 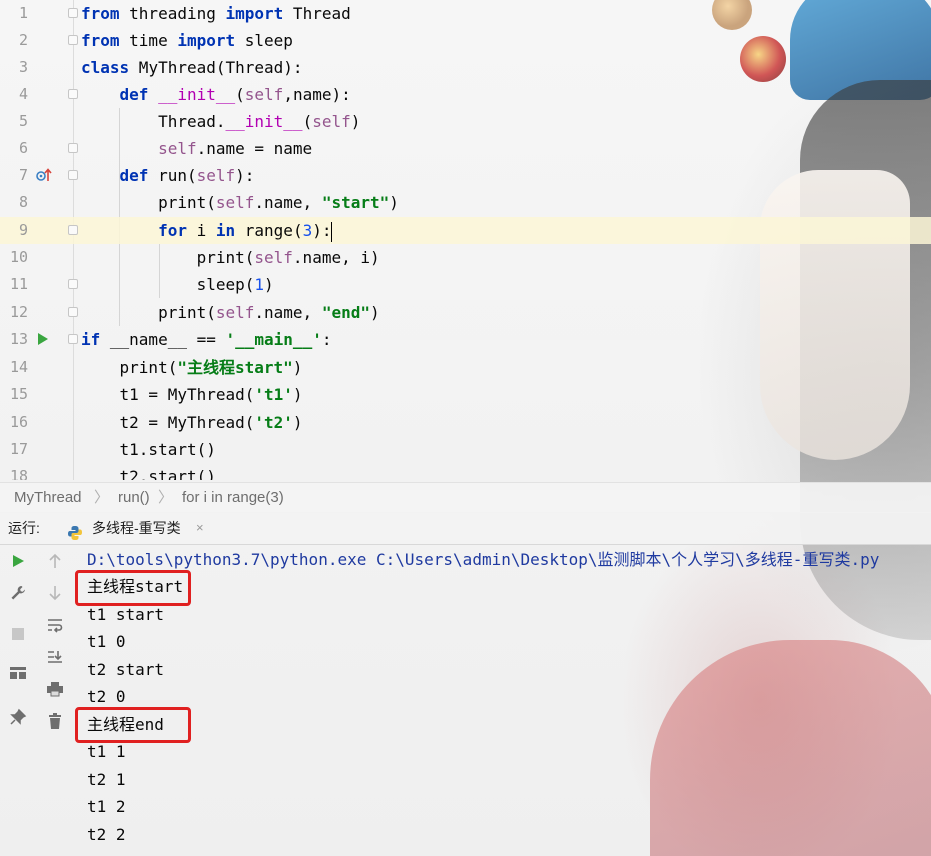 I want to click on code-line: 12 print(self.name, "end"), so click(x=465, y=312).